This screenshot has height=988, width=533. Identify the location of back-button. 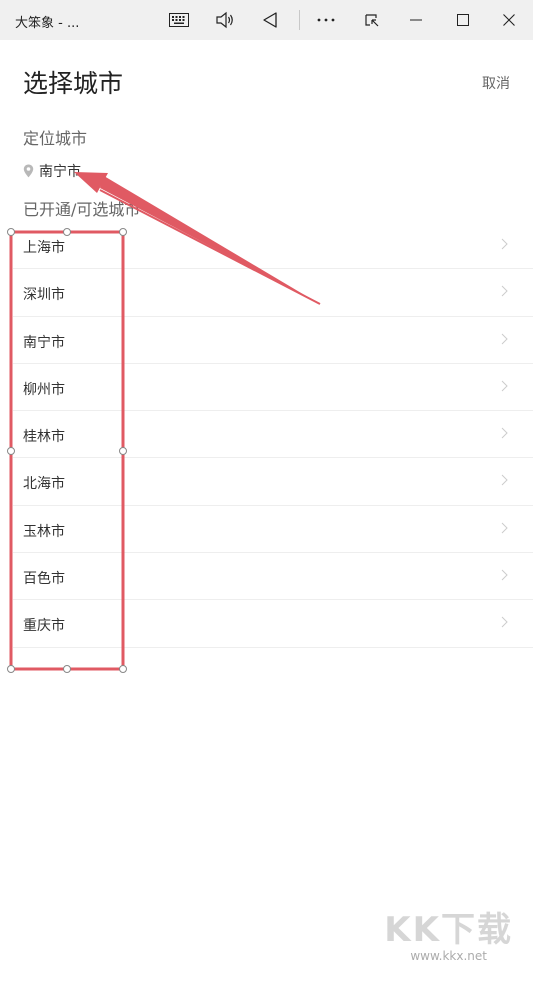
(270, 20).